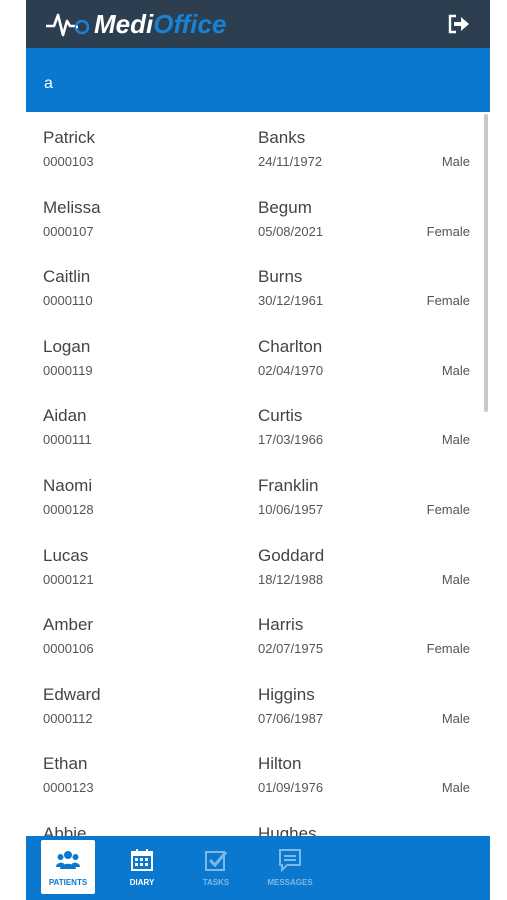  I want to click on patient-dob: 01/09/1976, so click(291, 788).